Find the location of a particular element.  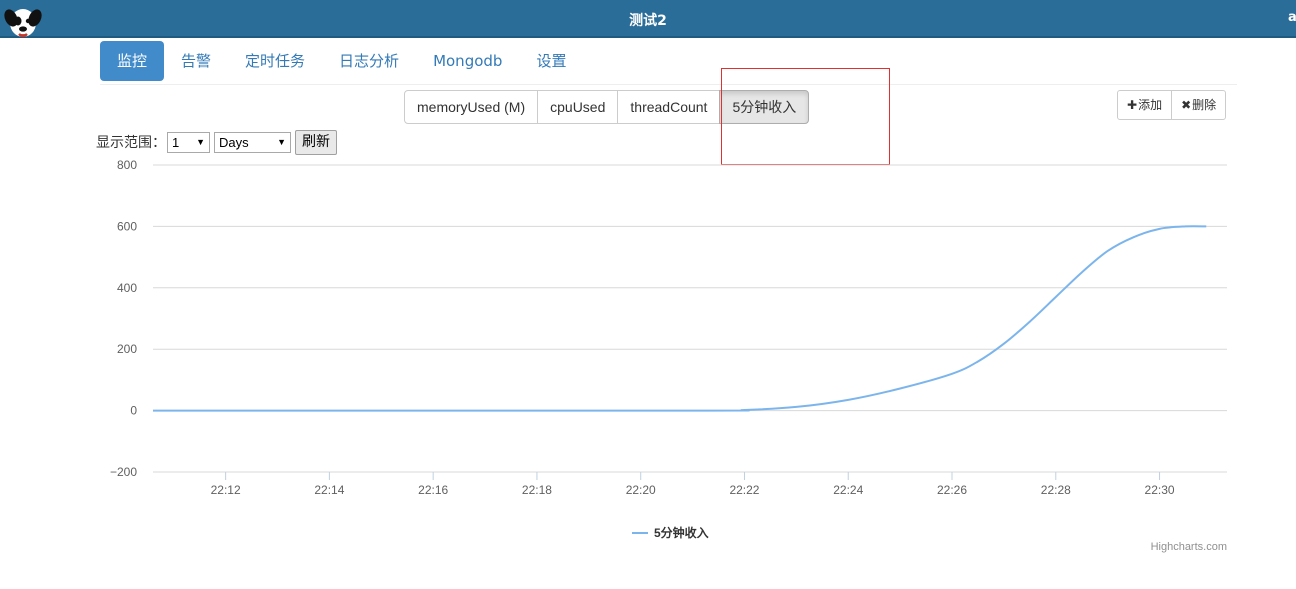

x-tick-label: 22:22 is located at coordinates (744, 490).